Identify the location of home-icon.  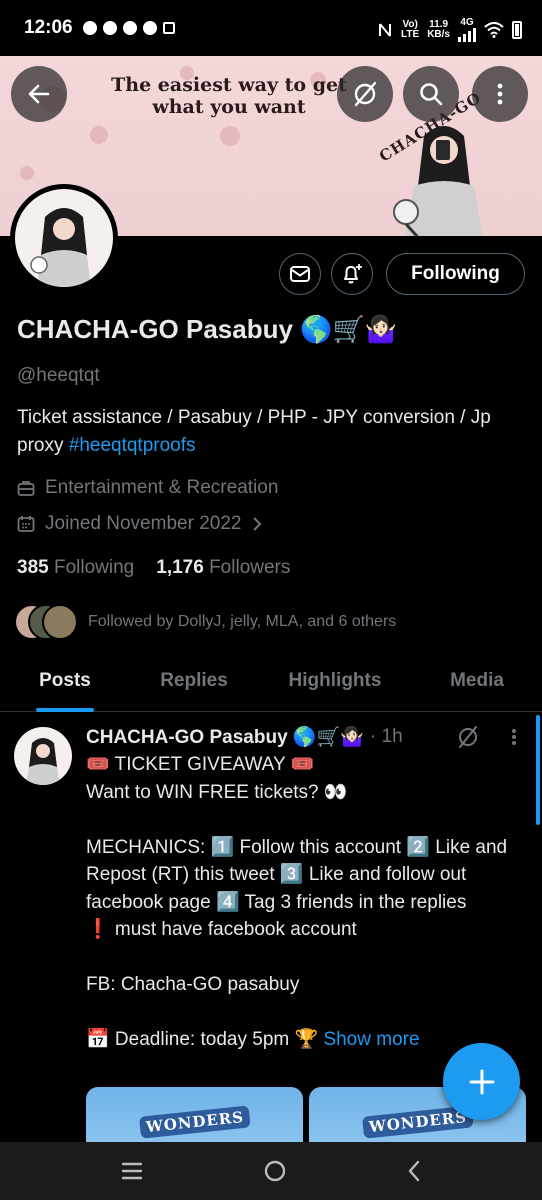
(275, 1171).